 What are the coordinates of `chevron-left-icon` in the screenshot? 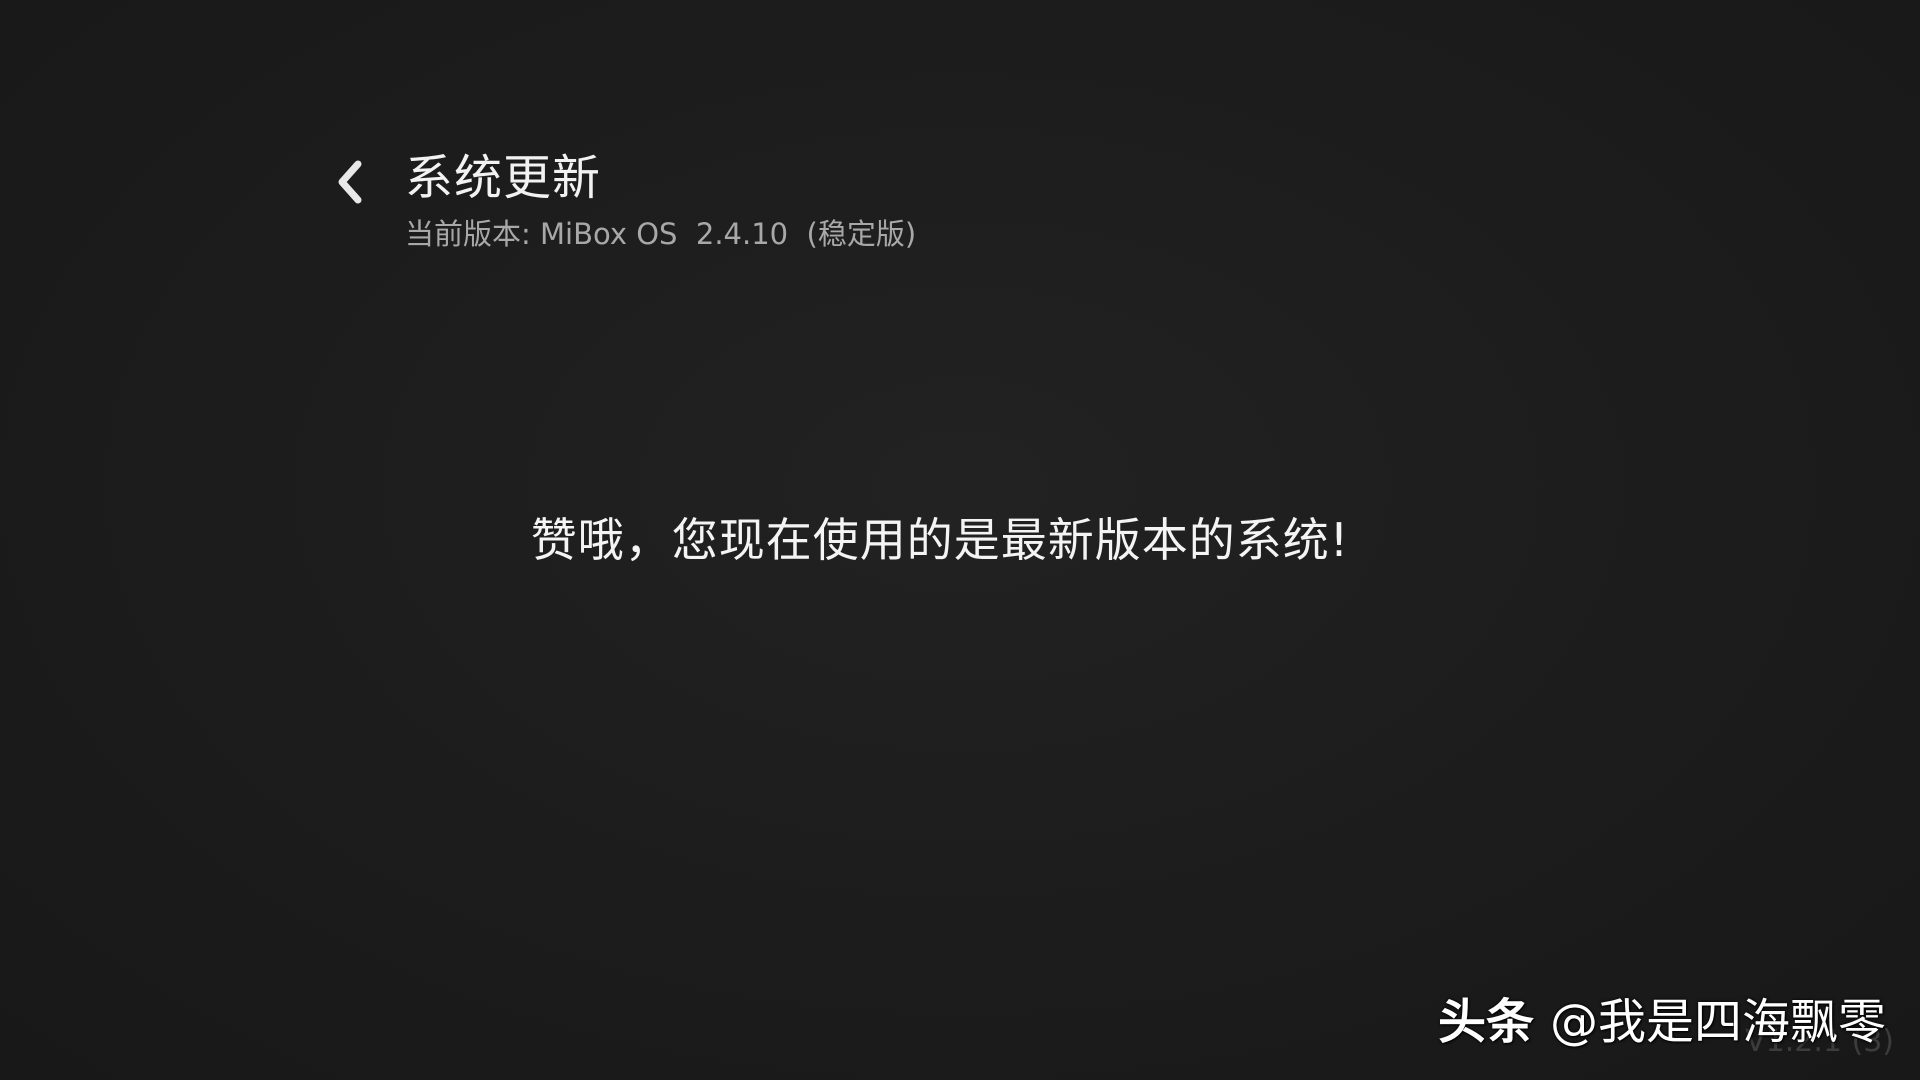 It's located at (352, 182).